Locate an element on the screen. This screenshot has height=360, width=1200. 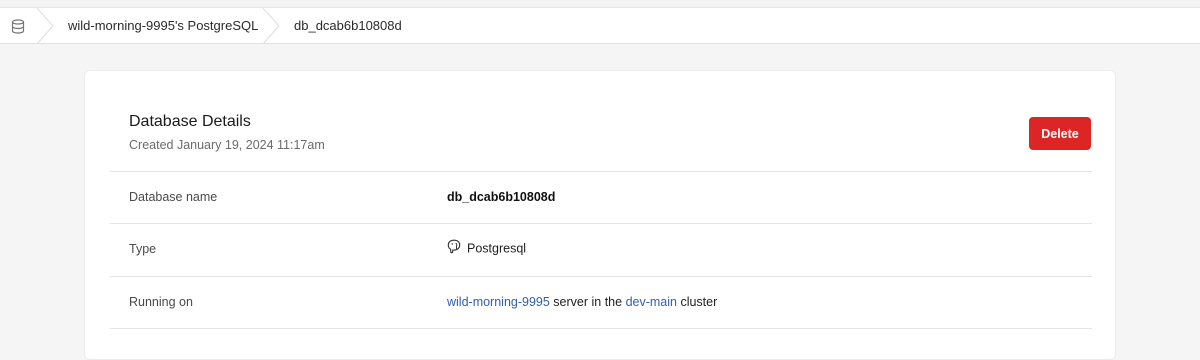
type-value: Postgresql is located at coordinates (487, 248).